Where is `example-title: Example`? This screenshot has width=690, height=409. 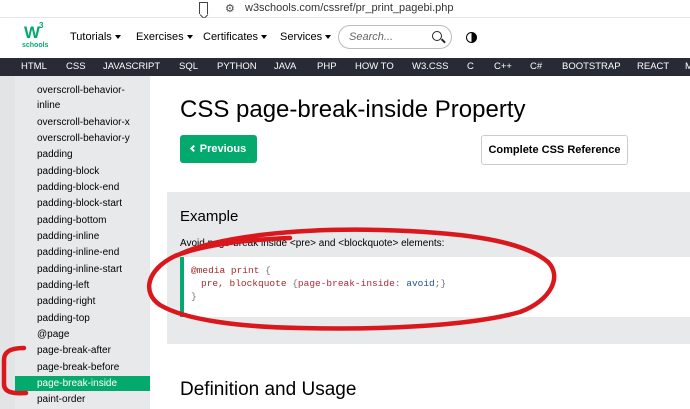 example-title: Example is located at coordinates (209, 216).